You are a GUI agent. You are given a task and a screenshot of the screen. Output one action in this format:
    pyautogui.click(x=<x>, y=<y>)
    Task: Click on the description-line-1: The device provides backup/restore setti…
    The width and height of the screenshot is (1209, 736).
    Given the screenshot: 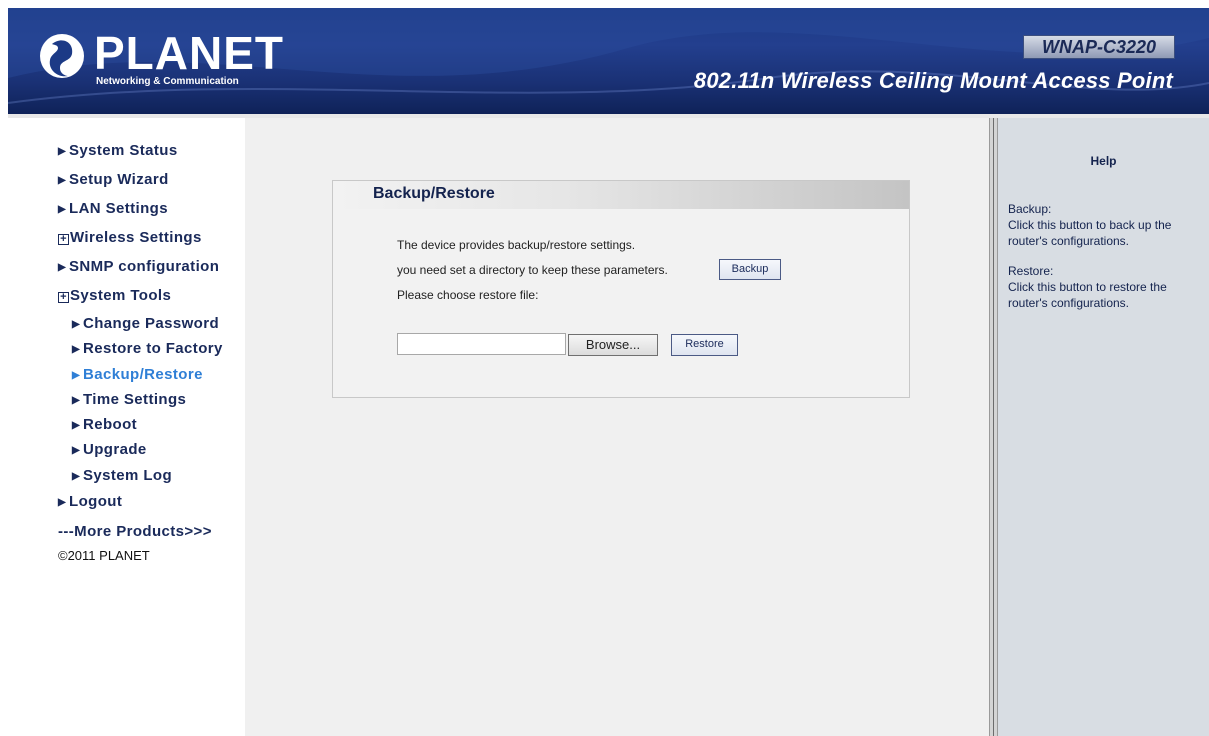 What is the action you would take?
    pyautogui.click(x=516, y=245)
    